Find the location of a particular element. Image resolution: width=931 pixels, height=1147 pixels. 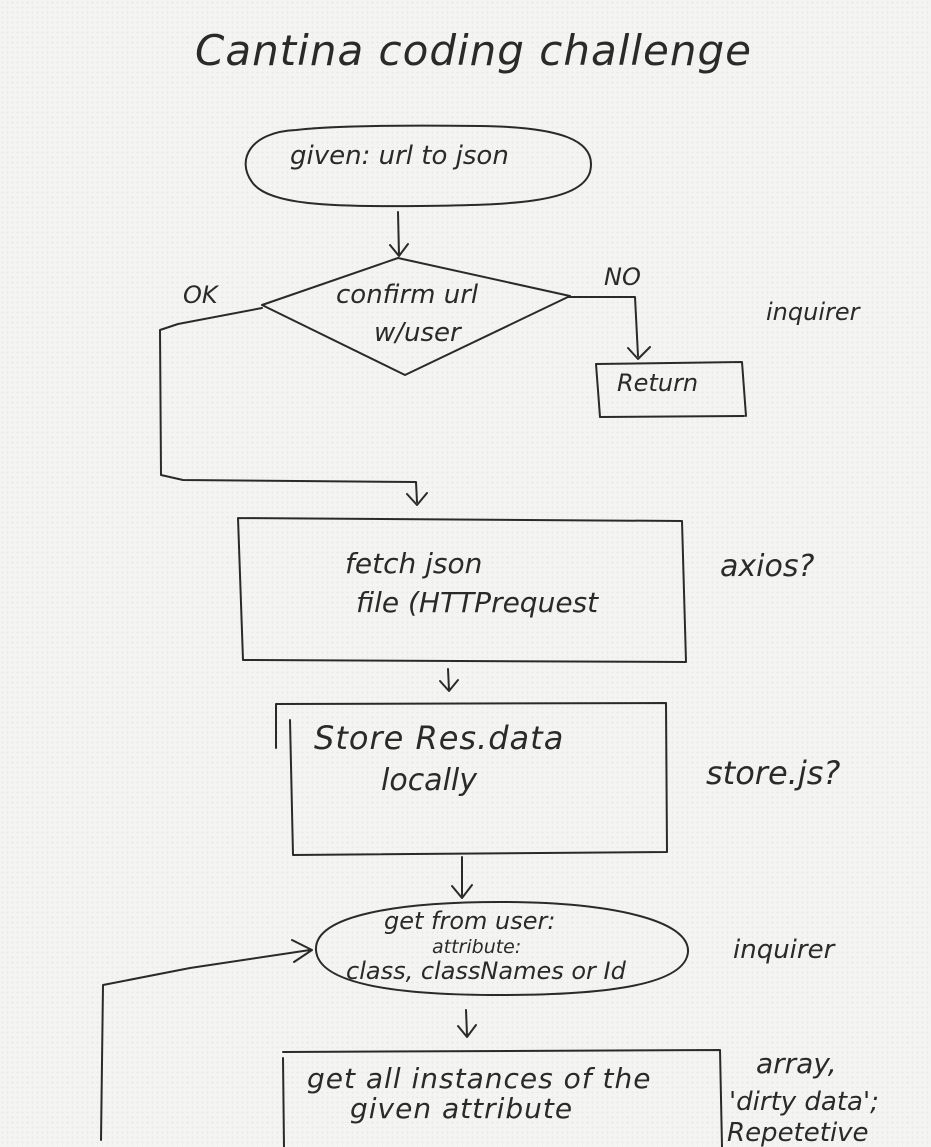

store-label-line2: locally is located at coordinates (429, 780).